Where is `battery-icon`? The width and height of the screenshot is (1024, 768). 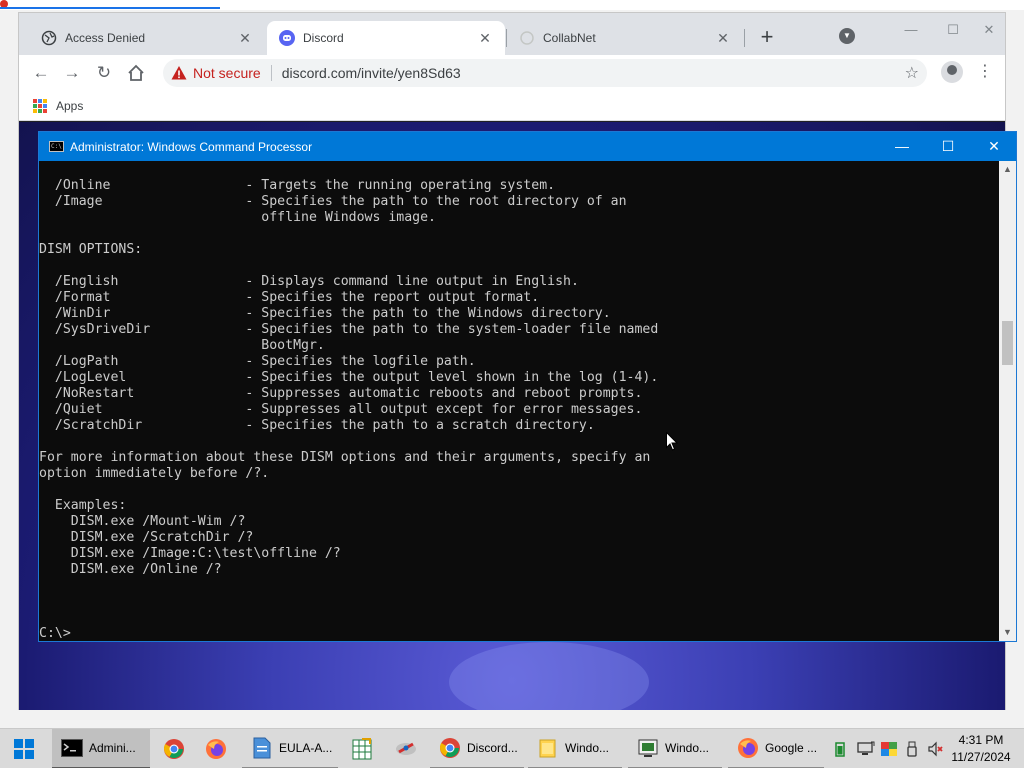 battery-icon is located at coordinates (841, 749).